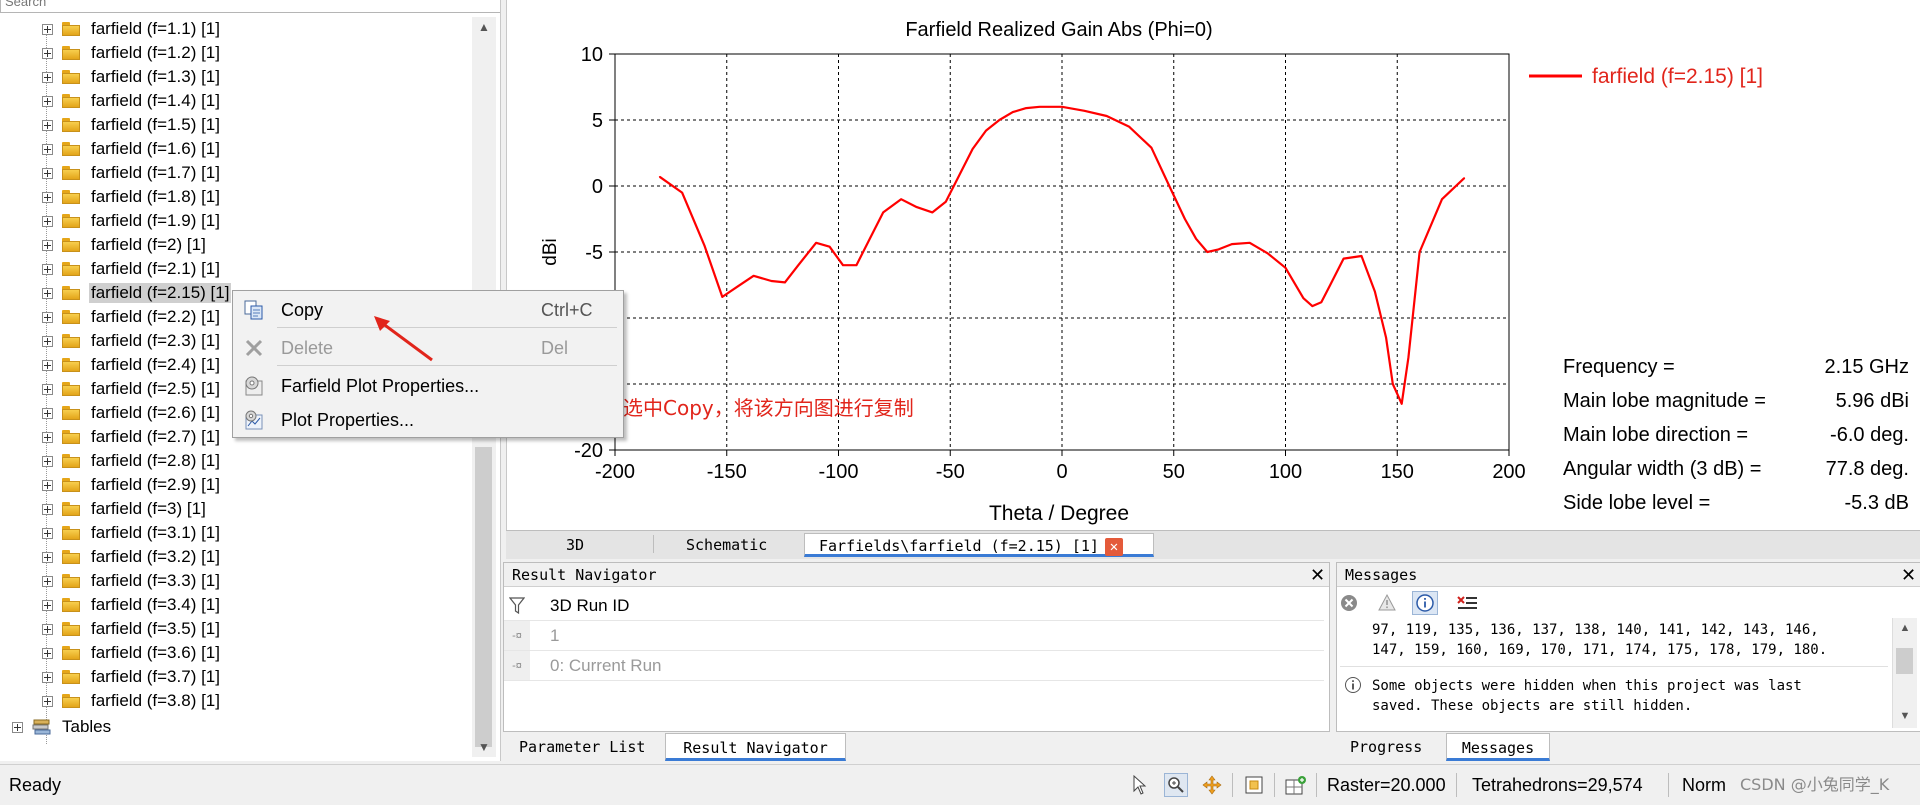 This screenshot has width=1920, height=805. What do you see at coordinates (132, 701) in the screenshot?
I see `tree-item: farfield (f=3.8) [1]` at bounding box center [132, 701].